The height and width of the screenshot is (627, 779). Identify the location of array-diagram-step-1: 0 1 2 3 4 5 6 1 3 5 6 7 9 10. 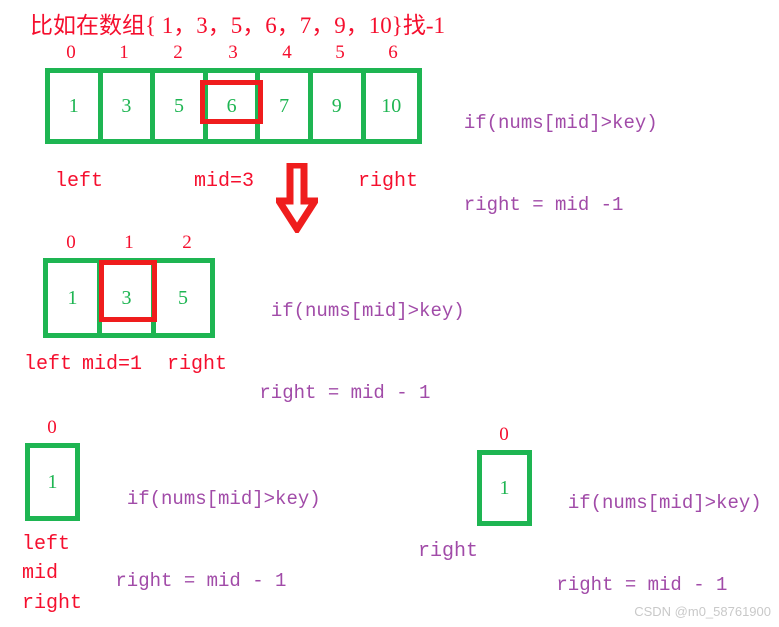
(233, 93).